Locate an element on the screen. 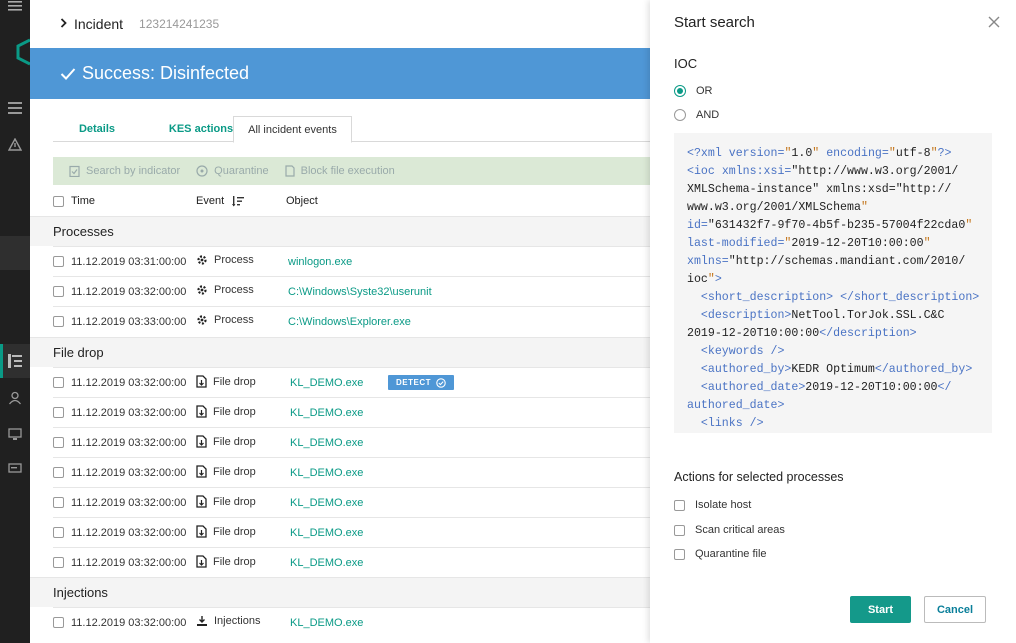 The image size is (1016, 643). object-link: C:\Windows\Syste32\userunit is located at coordinates (360, 292).